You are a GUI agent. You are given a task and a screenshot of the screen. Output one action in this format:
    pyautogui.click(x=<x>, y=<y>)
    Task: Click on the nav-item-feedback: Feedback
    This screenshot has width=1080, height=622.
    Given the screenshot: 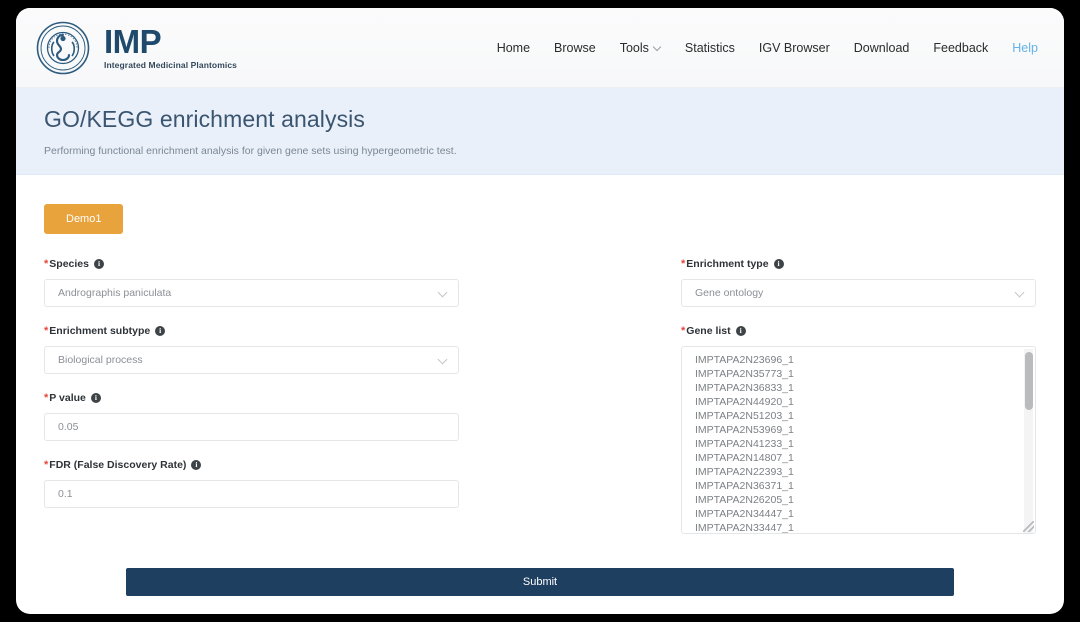 What is the action you would take?
    pyautogui.click(x=960, y=48)
    